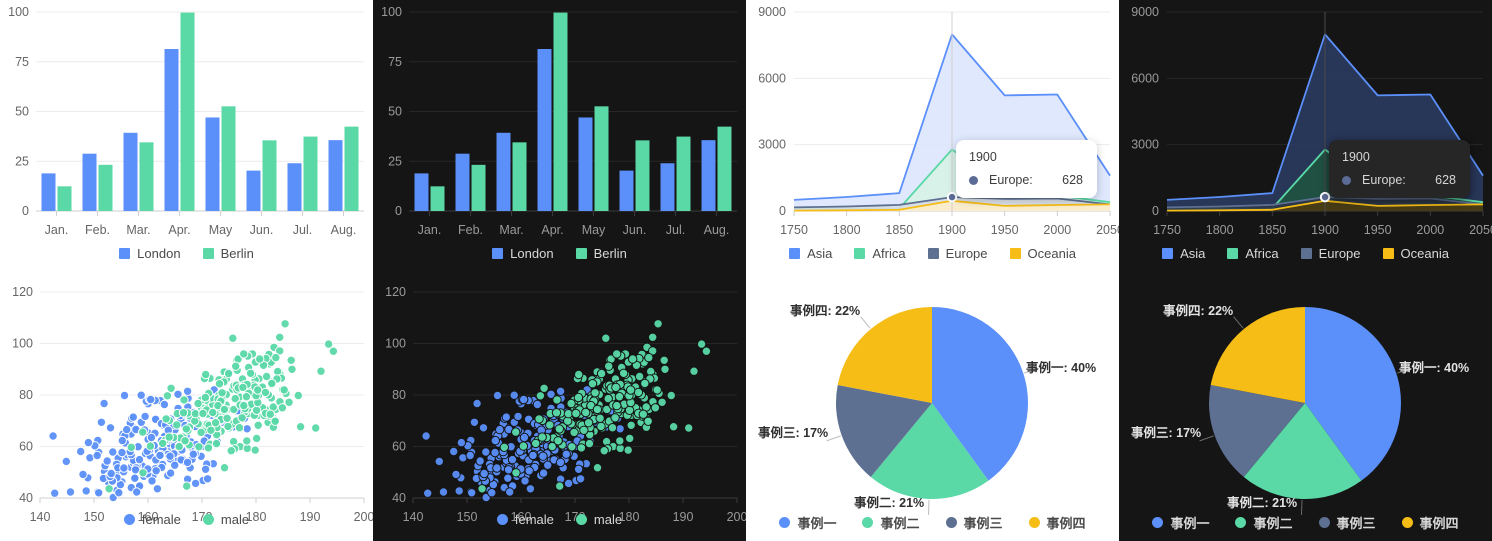 The width and height of the screenshot is (1492, 541). I want to click on legend-item-london: London, so click(150, 253).